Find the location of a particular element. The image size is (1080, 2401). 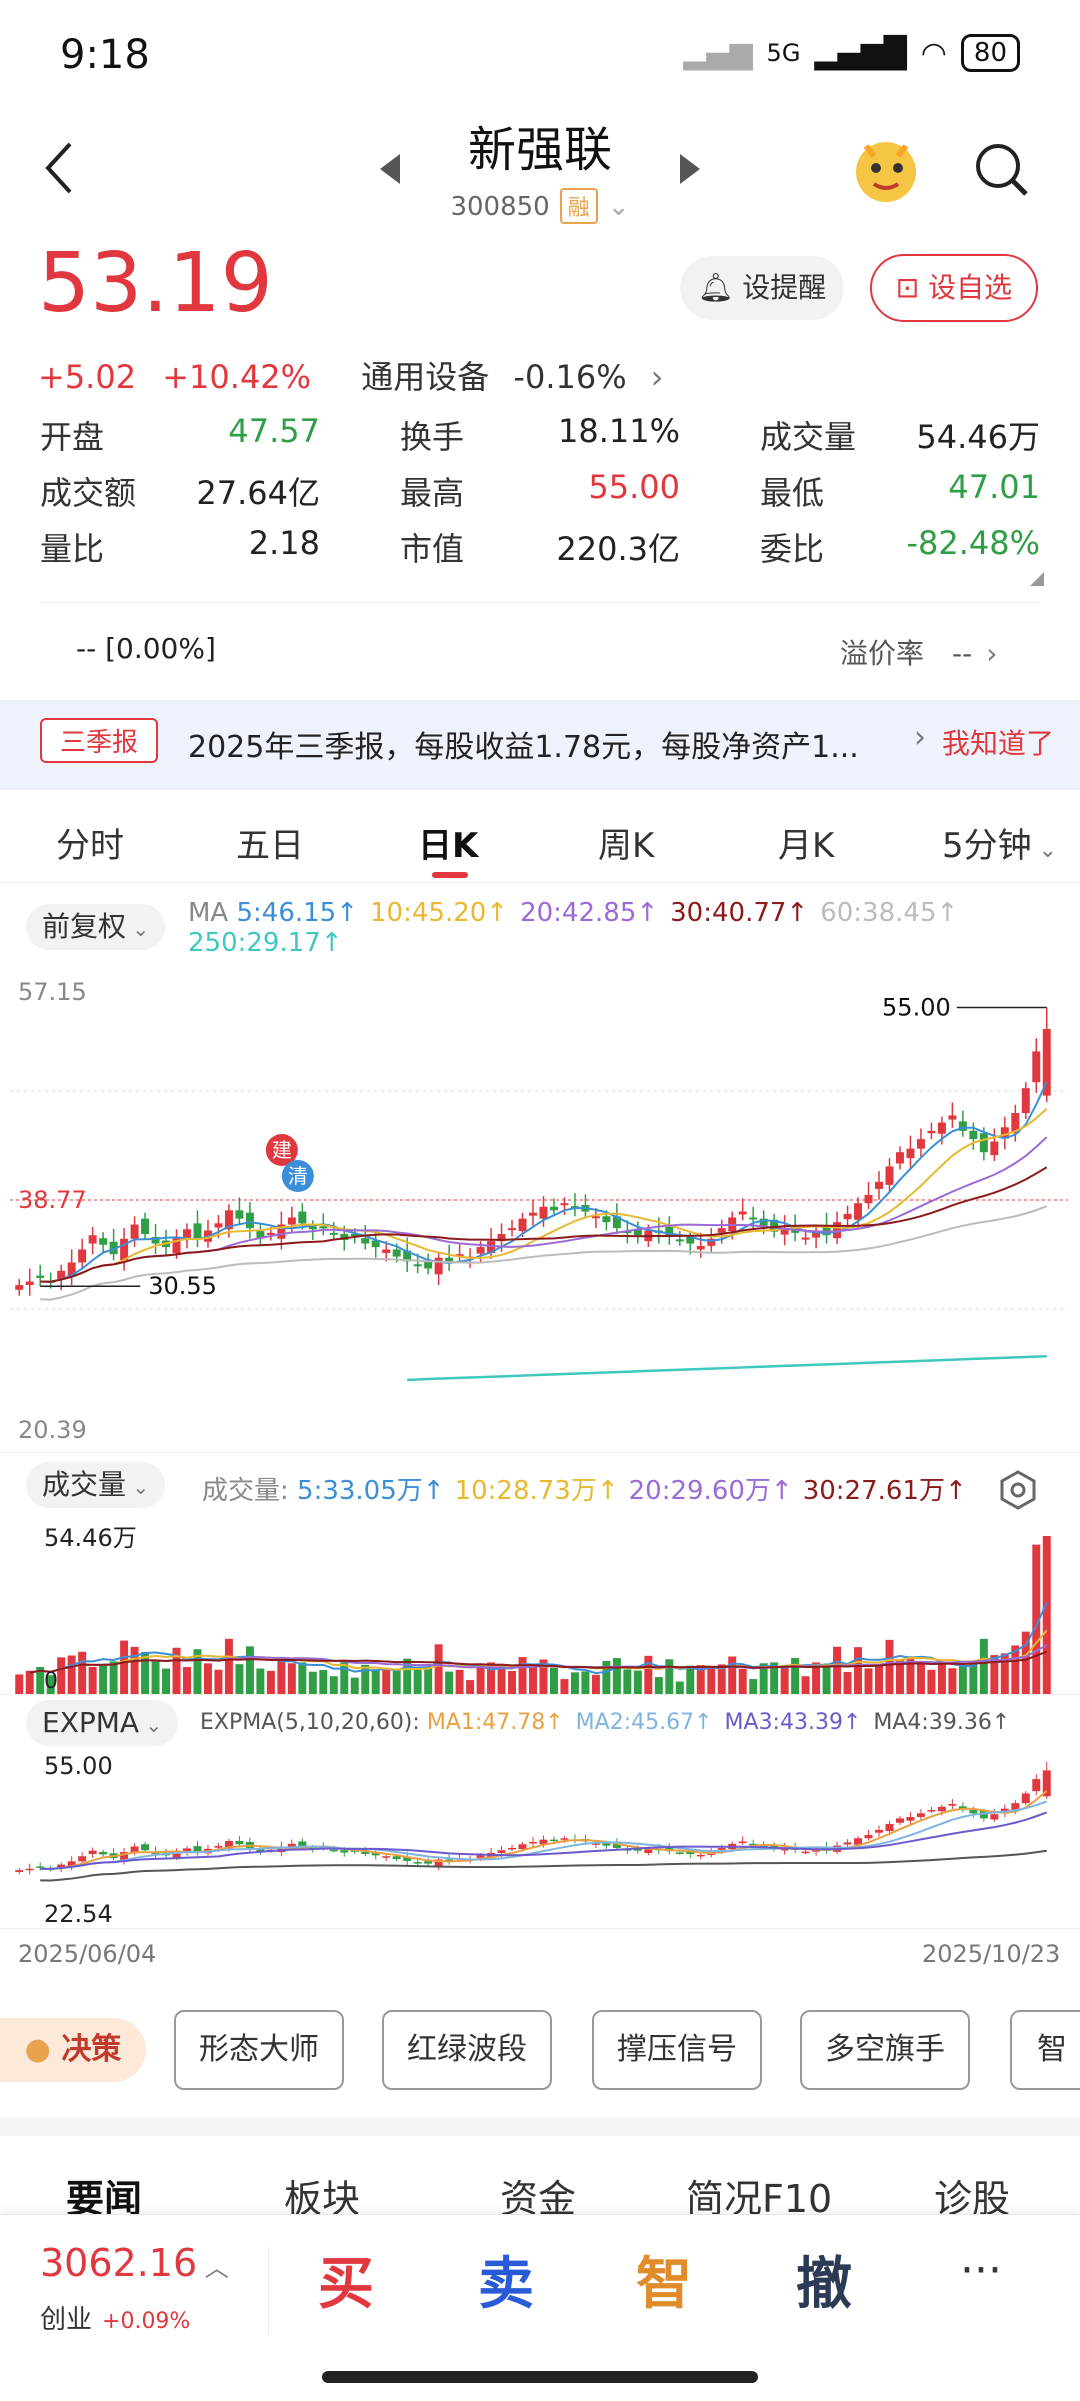

expma-selector: EXPMA ⌄ is located at coordinates (102, 1723).